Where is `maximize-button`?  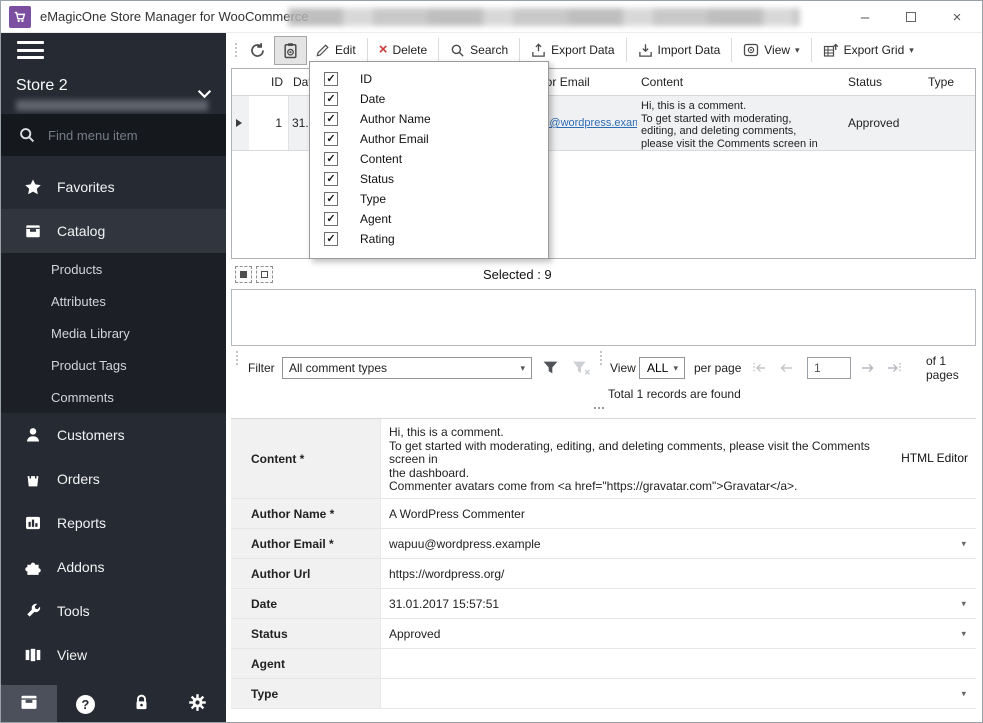
maximize-button is located at coordinates (911, 17).